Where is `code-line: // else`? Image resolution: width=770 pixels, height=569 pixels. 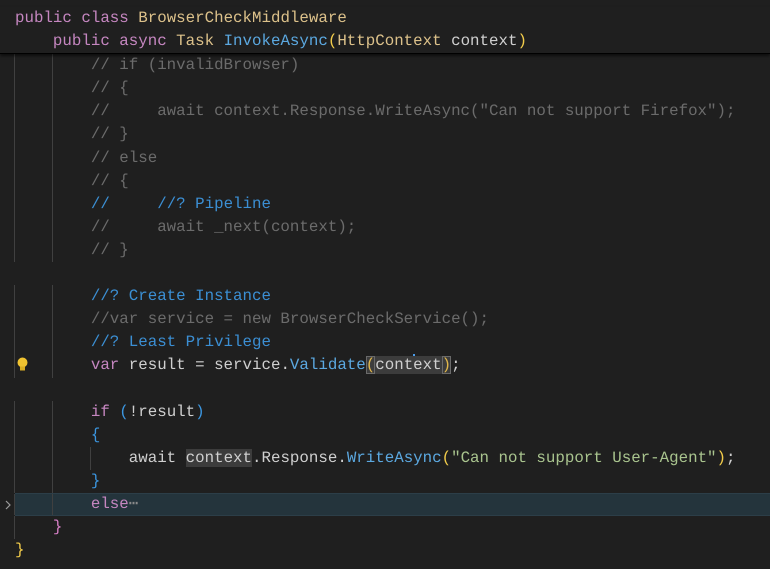
code-line: // else is located at coordinates (392, 158).